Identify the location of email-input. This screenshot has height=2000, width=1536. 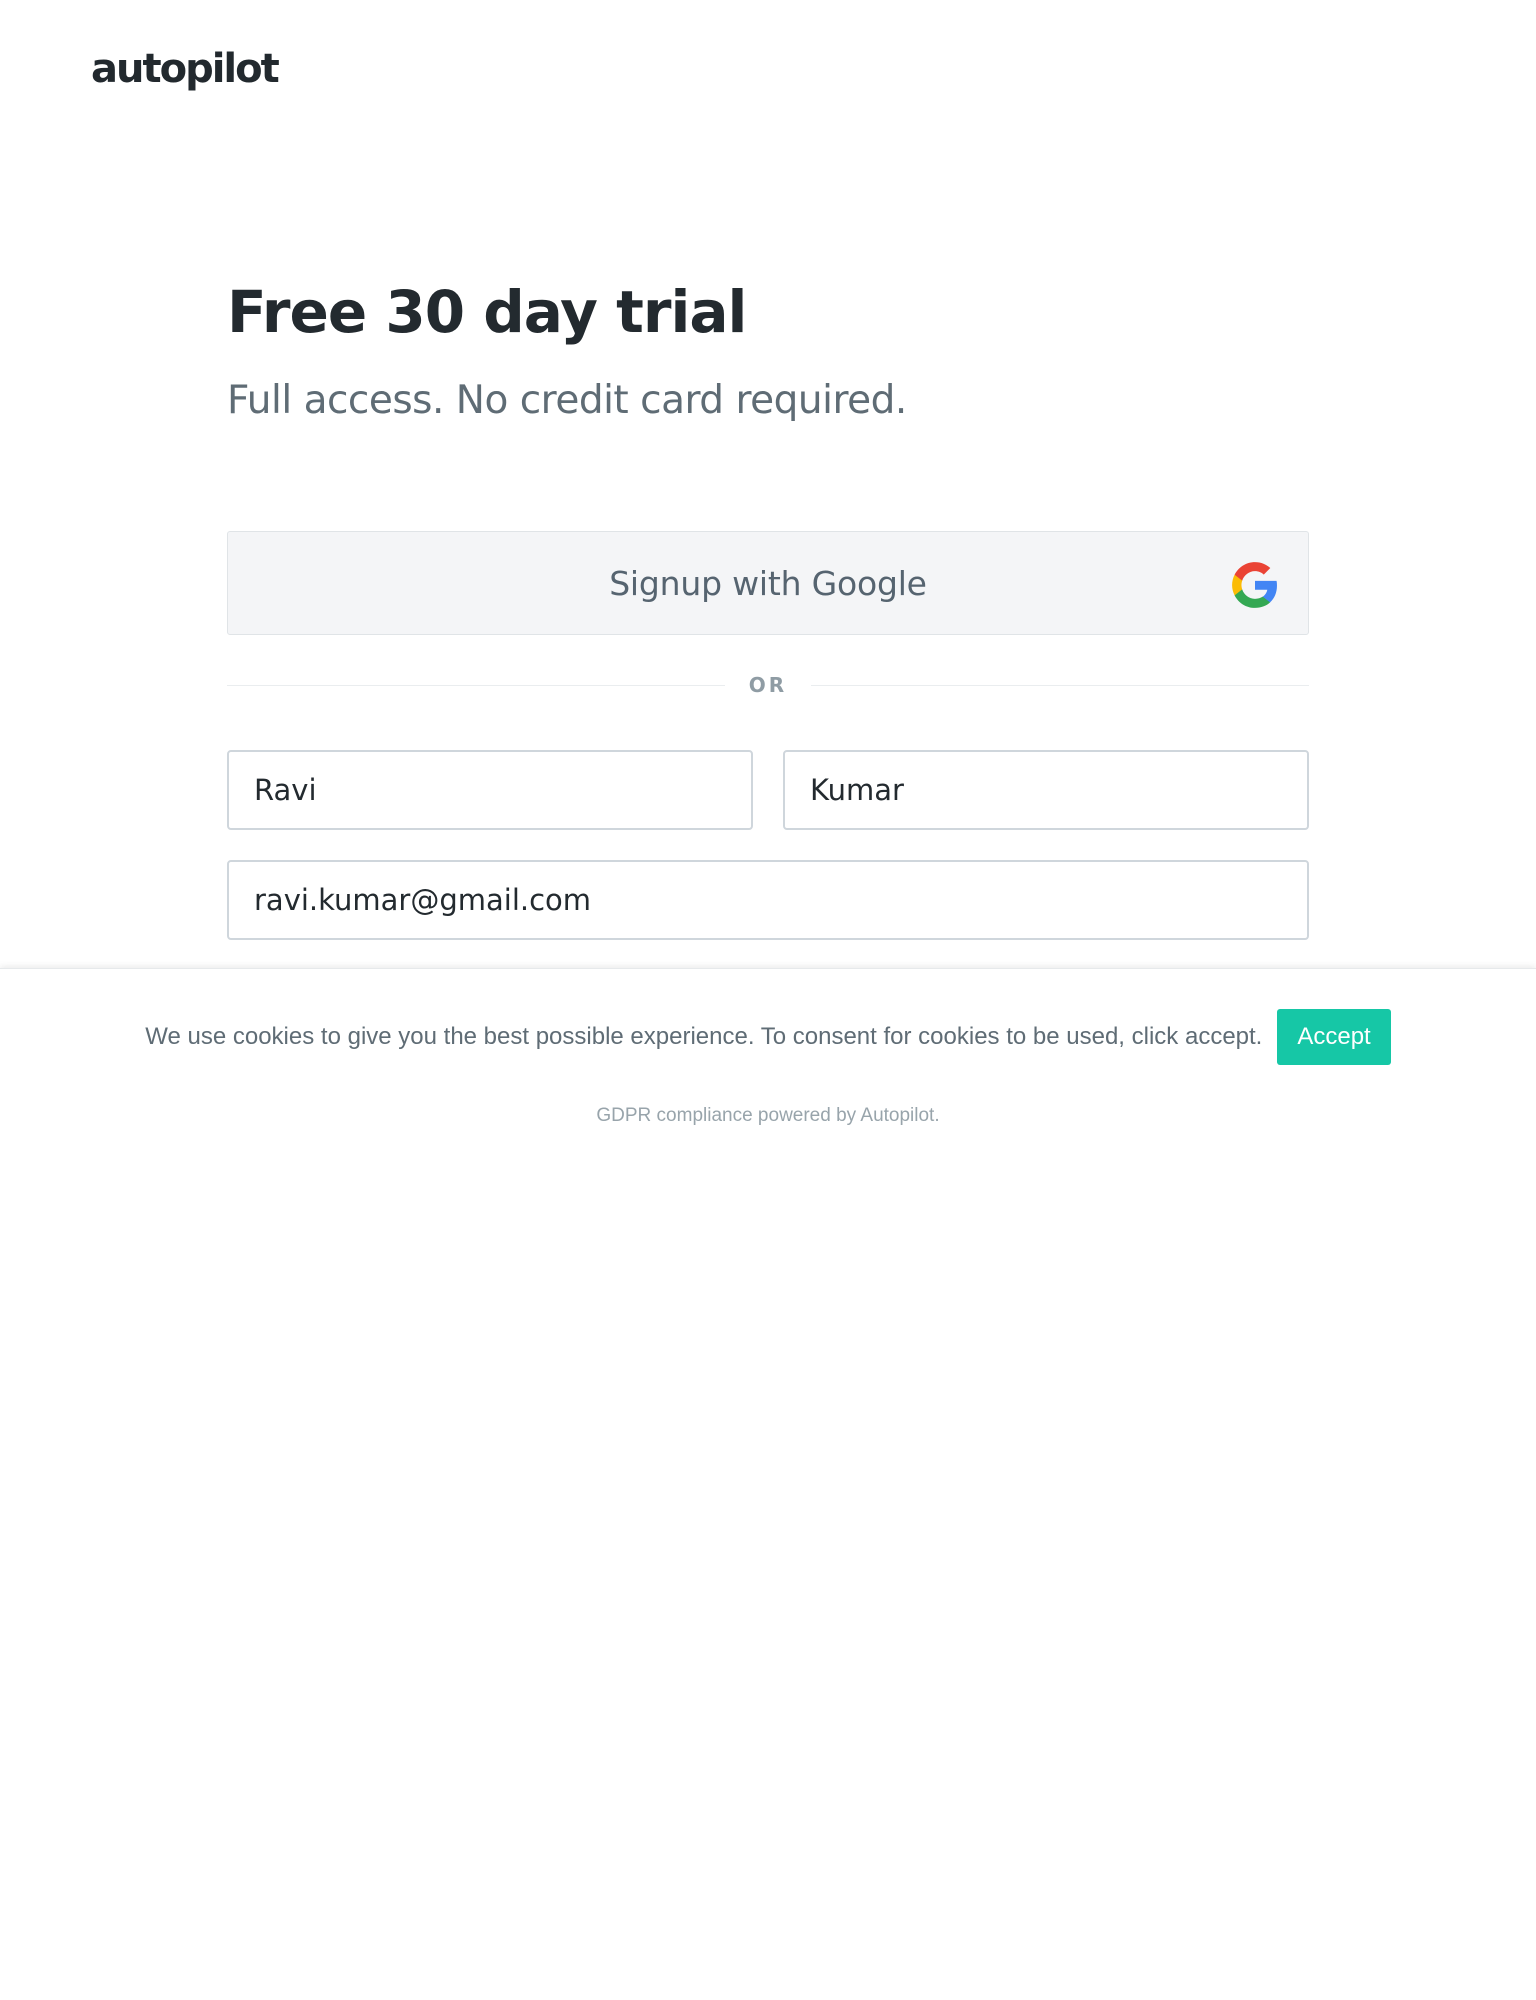
(768, 900).